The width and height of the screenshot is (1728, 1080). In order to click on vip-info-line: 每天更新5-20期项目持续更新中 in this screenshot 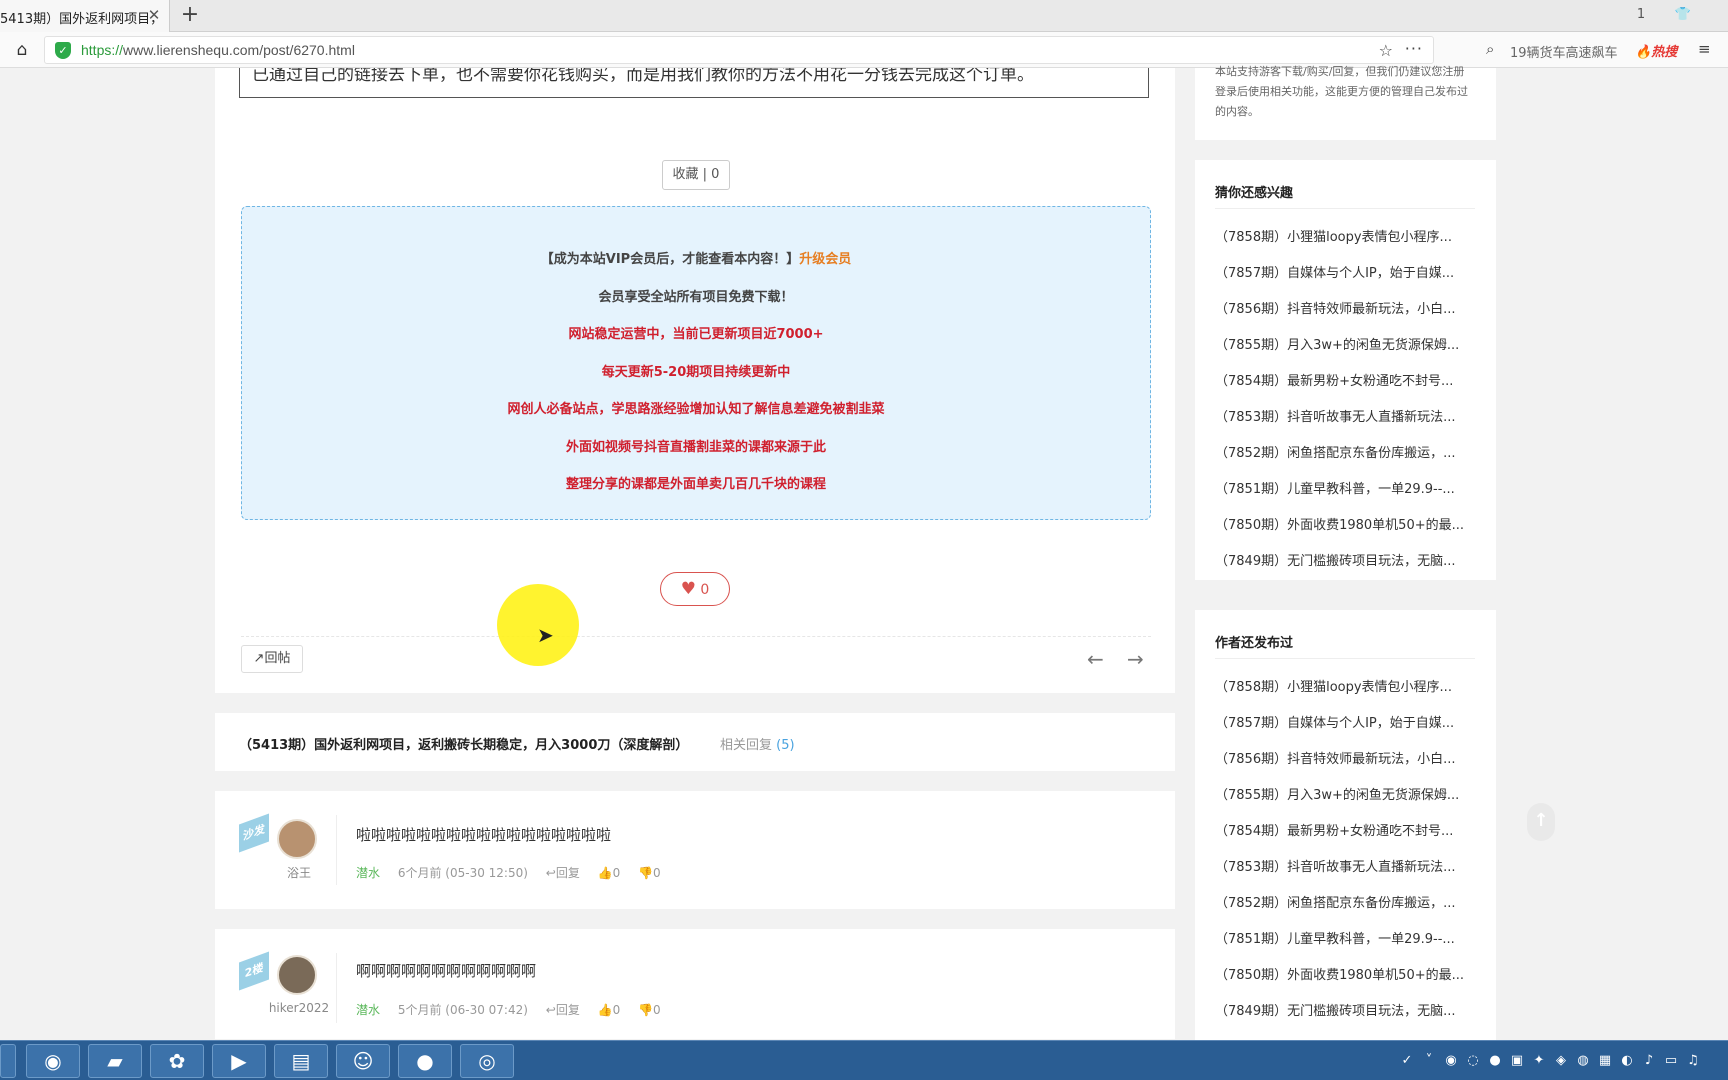, I will do `click(696, 372)`.